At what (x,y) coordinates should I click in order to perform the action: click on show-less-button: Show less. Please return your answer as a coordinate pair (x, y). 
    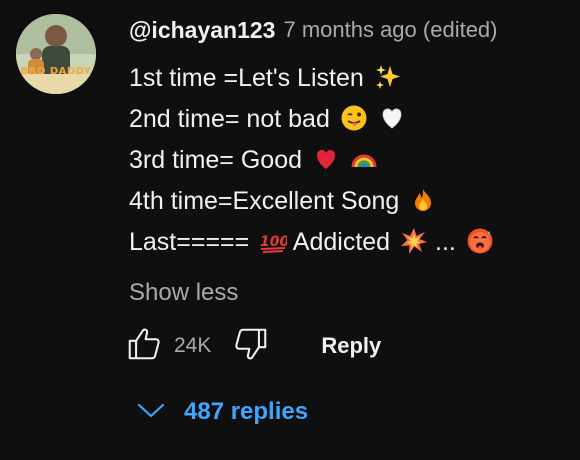
    Looking at the image, I should click on (183, 293).